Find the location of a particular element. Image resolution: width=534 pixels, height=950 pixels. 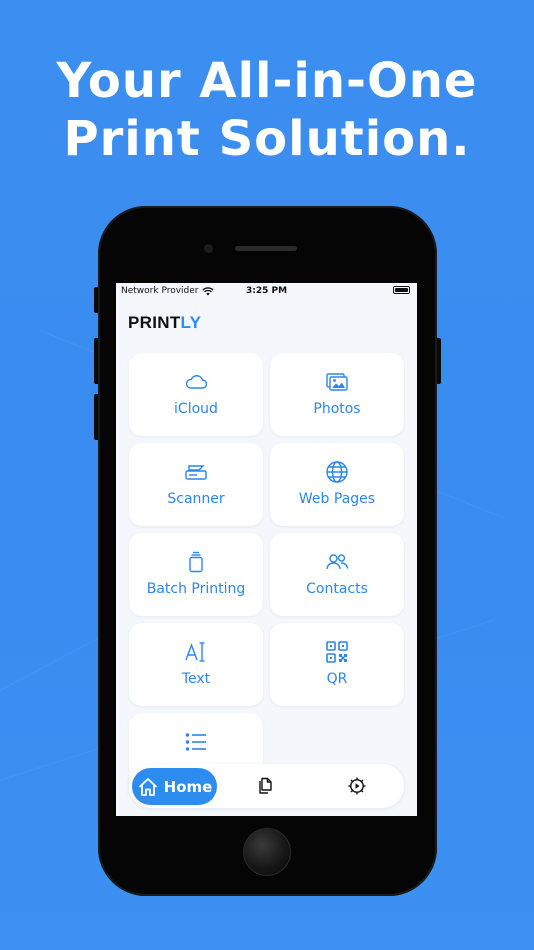

tile-scanner: Scanner is located at coordinates (196, 484).